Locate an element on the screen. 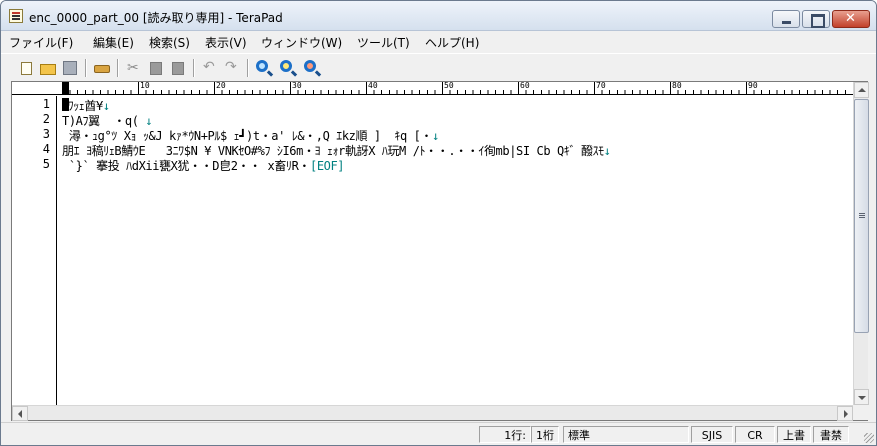  ruler-label: 60 is located at coordinates (525, 86).